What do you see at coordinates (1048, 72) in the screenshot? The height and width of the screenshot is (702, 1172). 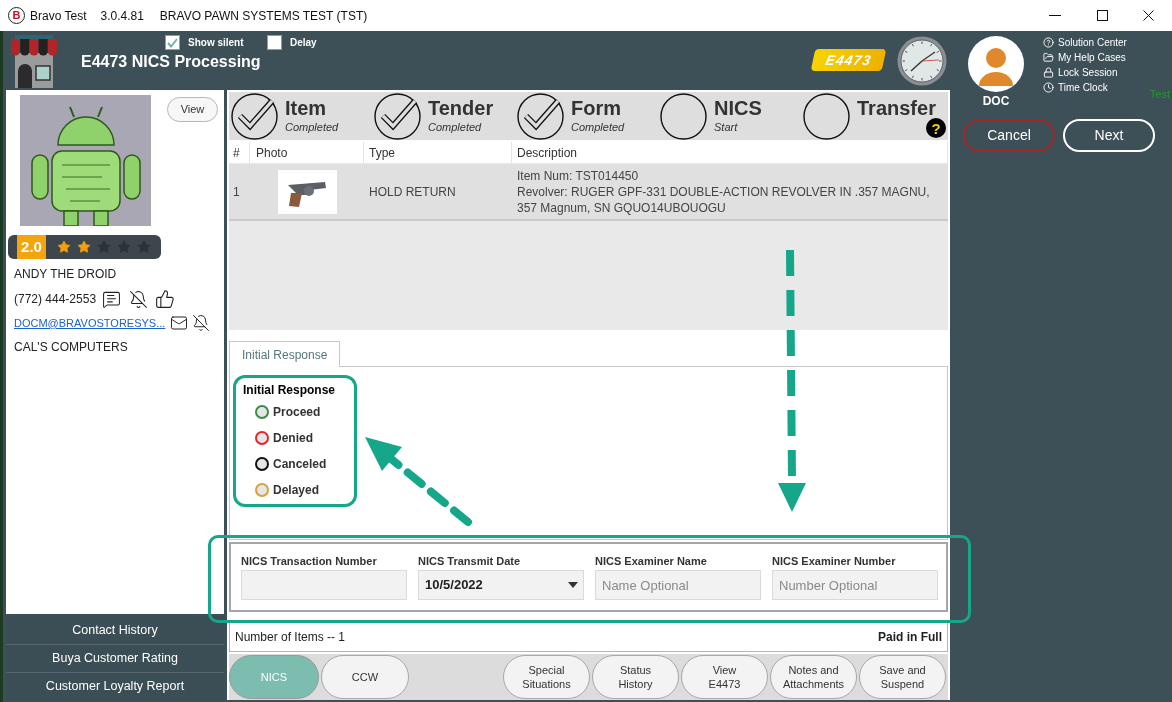 I see `lock-icon` at bounding box center [1048, 72].